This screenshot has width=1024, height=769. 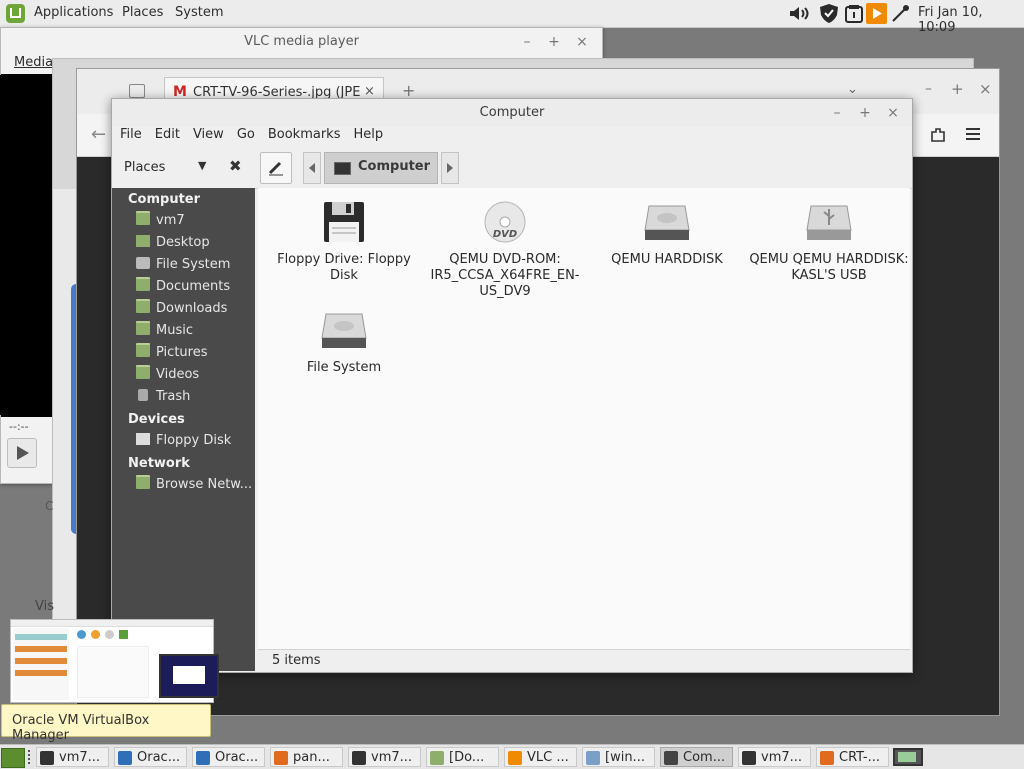 I want to click on volume-icon, so click(x=801, y=13).